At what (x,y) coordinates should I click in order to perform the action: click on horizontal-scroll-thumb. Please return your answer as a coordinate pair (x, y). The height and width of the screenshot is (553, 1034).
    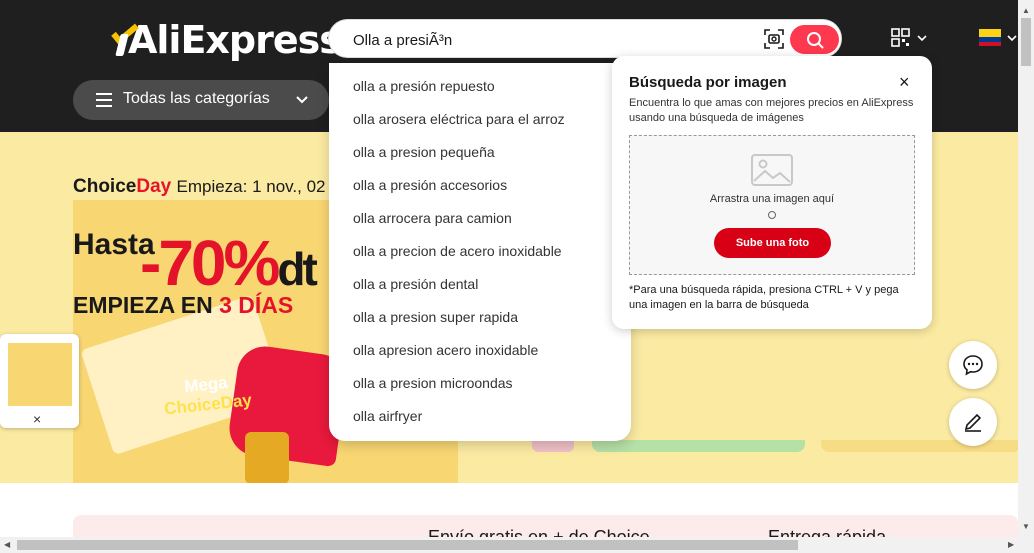
    Looking at the image, I should click on (407, 545).